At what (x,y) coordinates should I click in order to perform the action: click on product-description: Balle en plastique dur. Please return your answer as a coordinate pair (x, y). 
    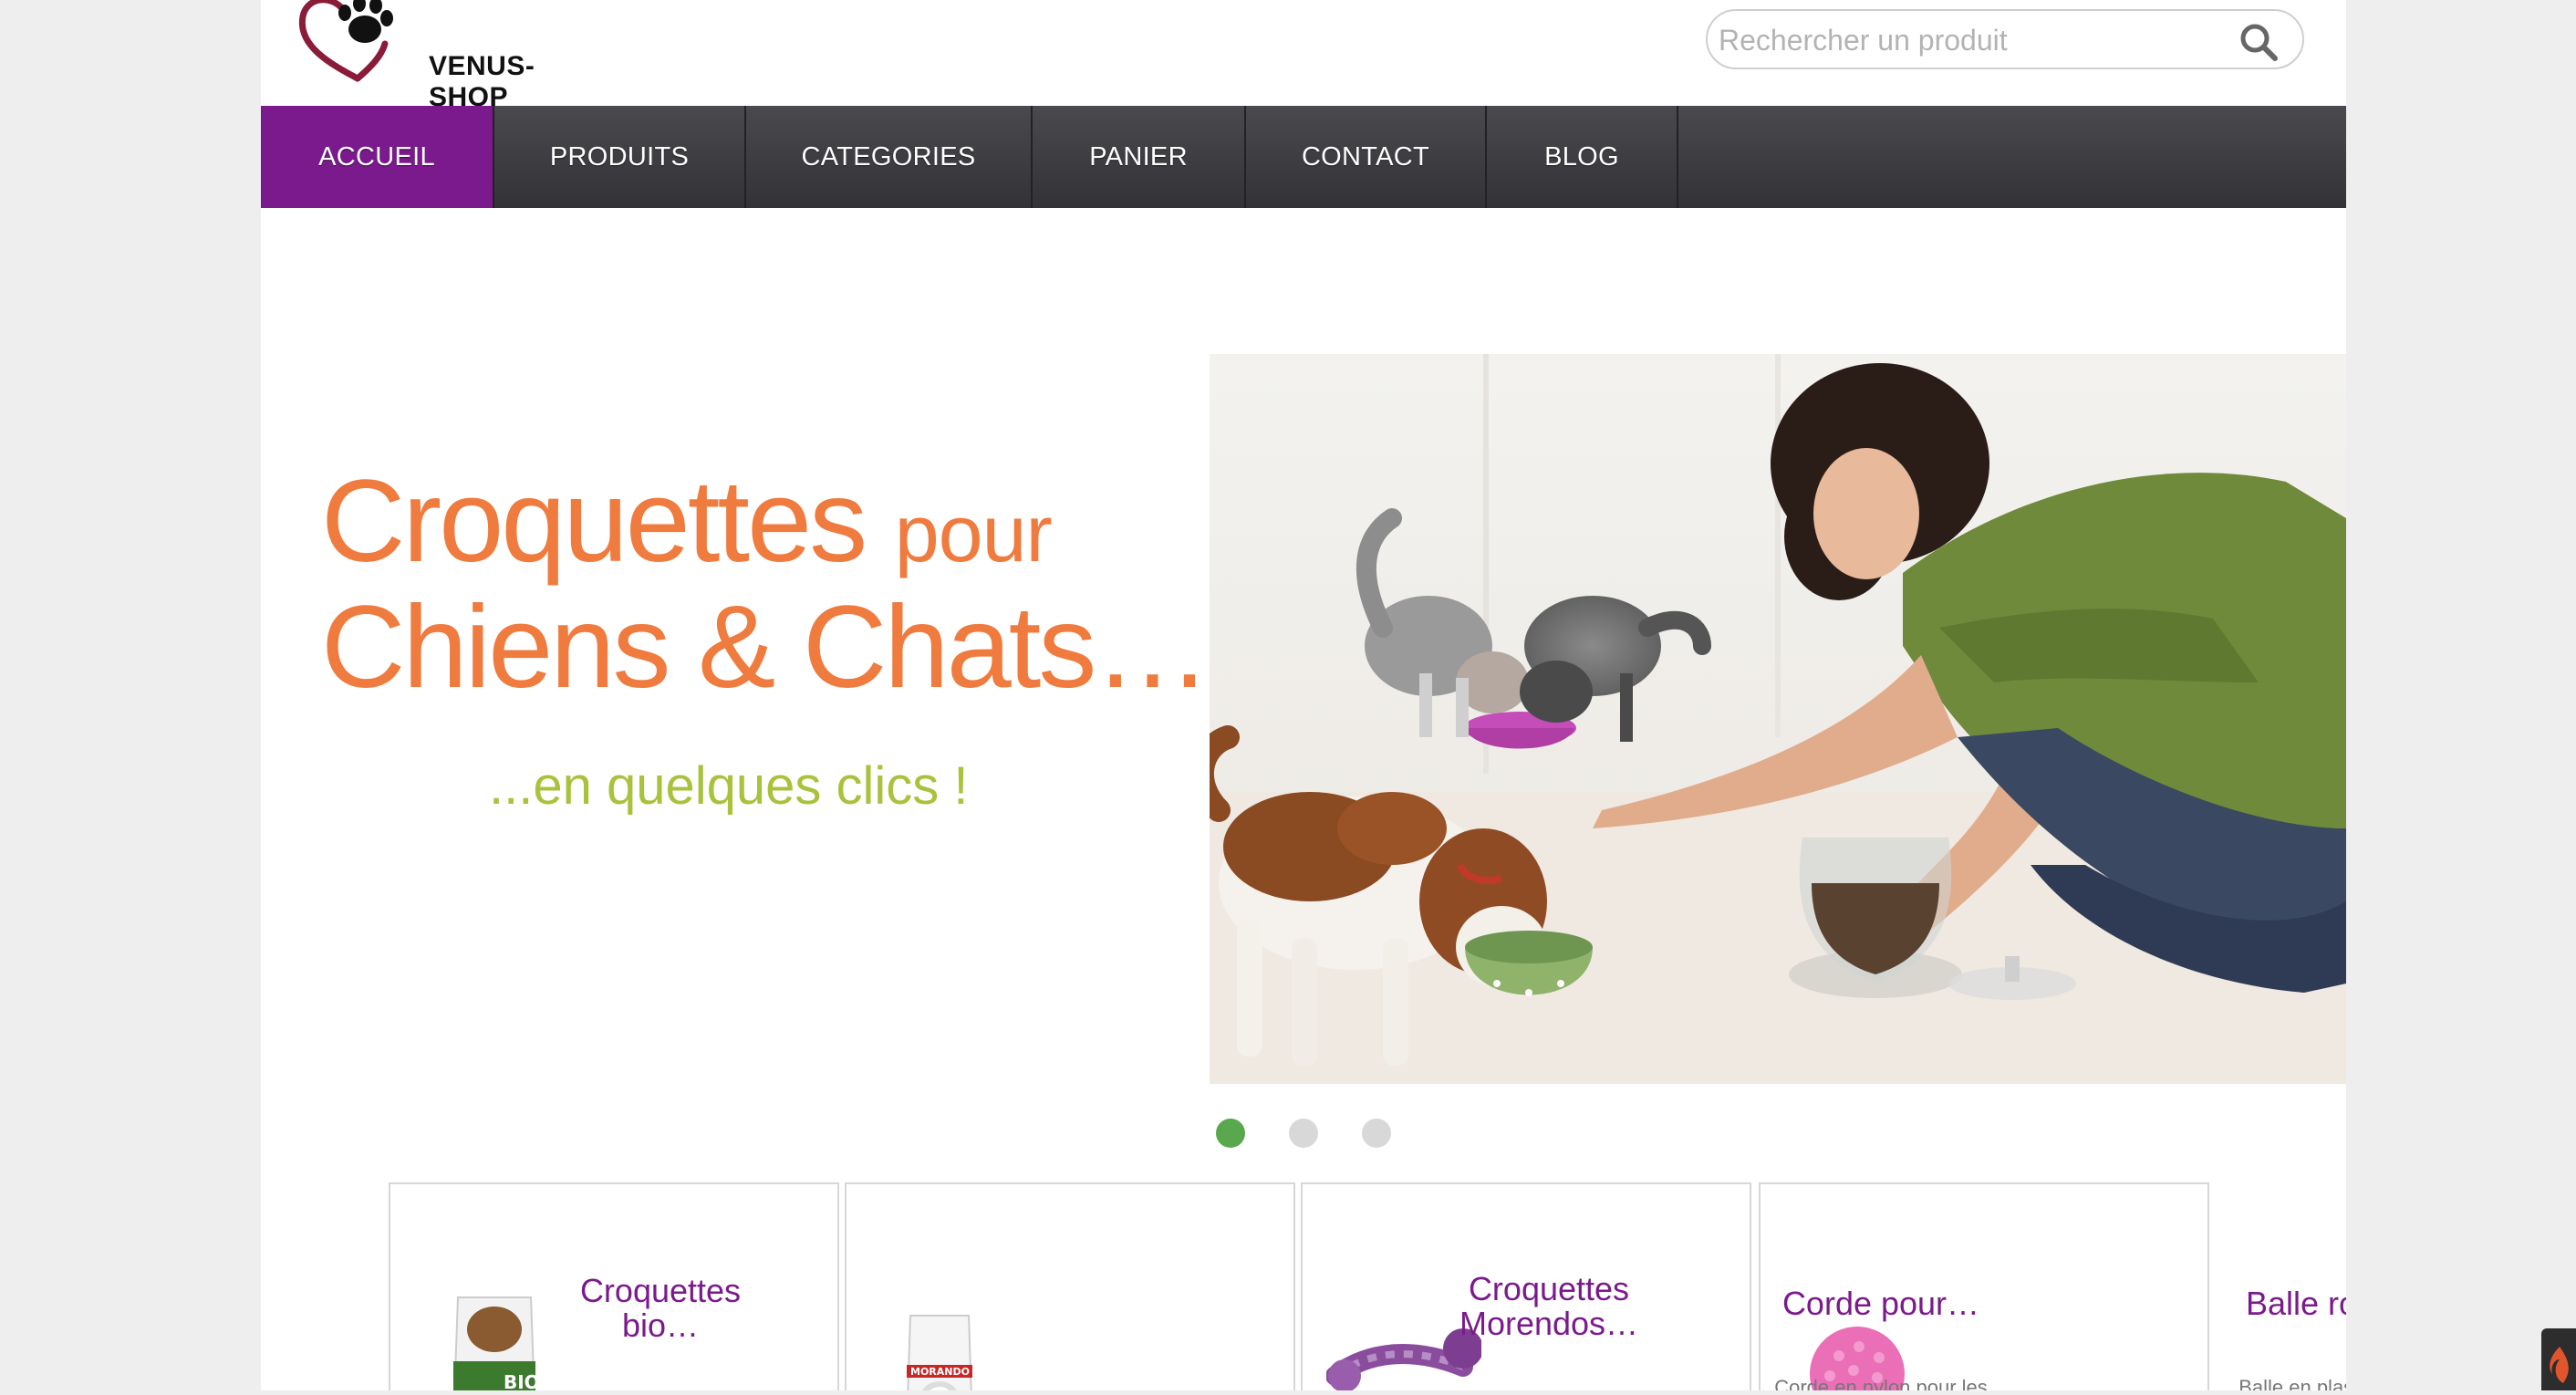
    Looking at the image, I should click on (2292, 1383).